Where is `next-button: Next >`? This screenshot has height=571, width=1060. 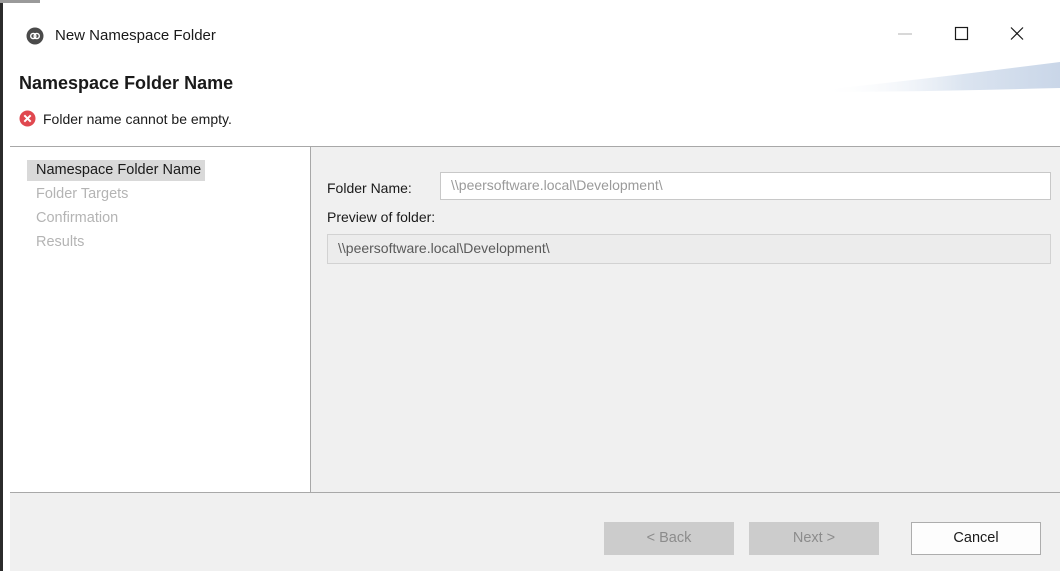
next-button: Next > is located at coordinates (814, 538).